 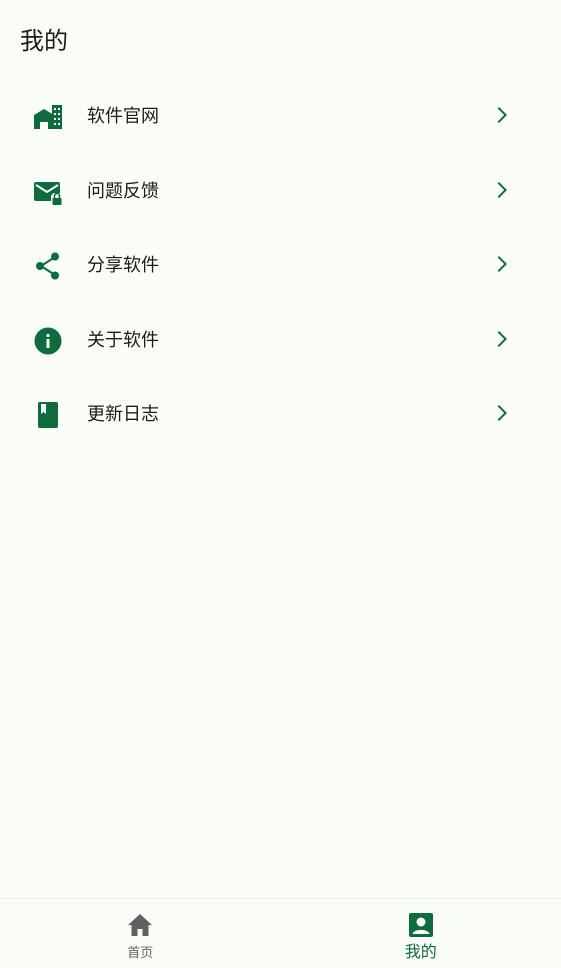 What do you see at coordinates (280, 190) in the screenshot?
I see `menu-item-feedback: 问题反馈` at bounding box center [280, 190].